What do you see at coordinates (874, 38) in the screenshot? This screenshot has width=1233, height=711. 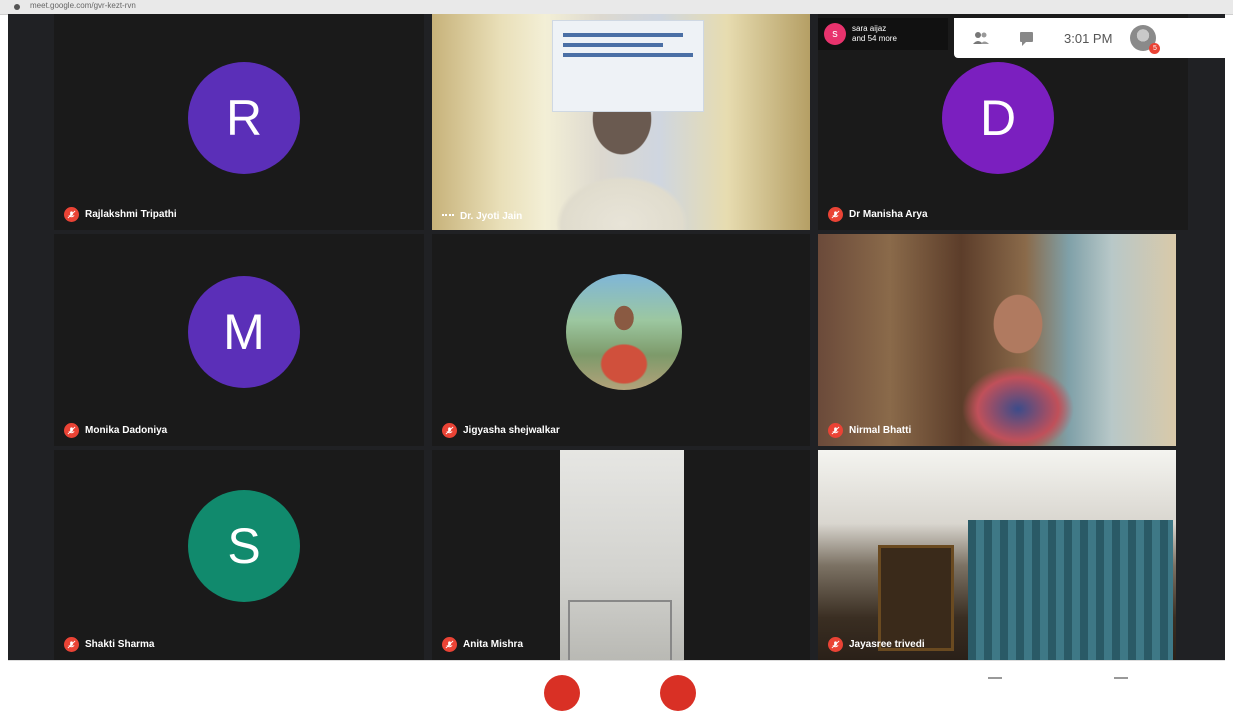 I see `people-preview-more: and 54 more` at bounding box center [874, 38].